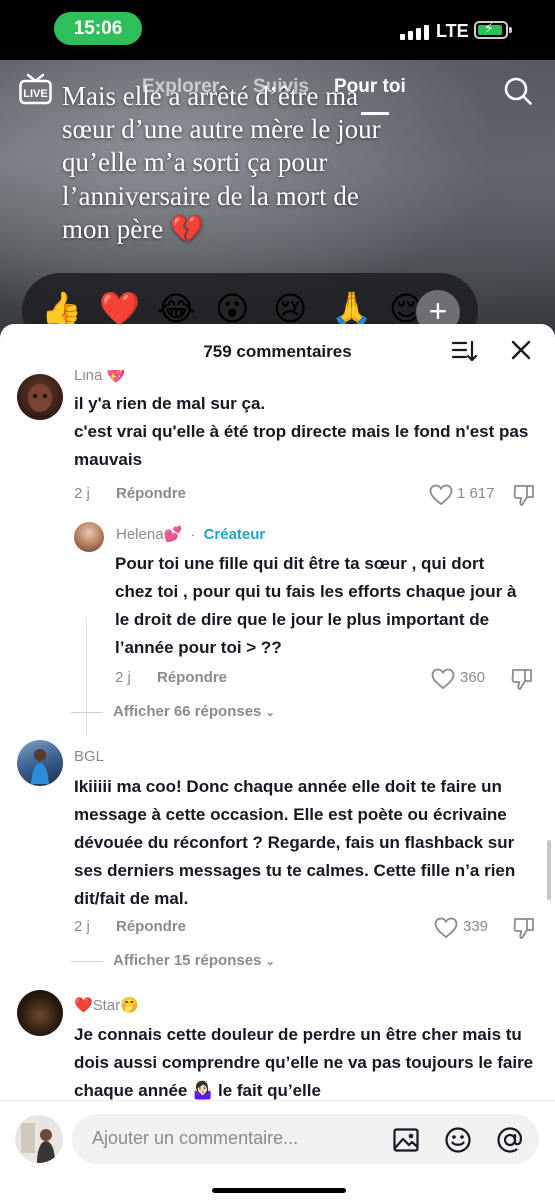 This screenshot has width=555, height=1200. Describe the element at coordinates (187, 711) in the screenshot. I see `view-replies-label: Afficher 66 réponses` at that location.